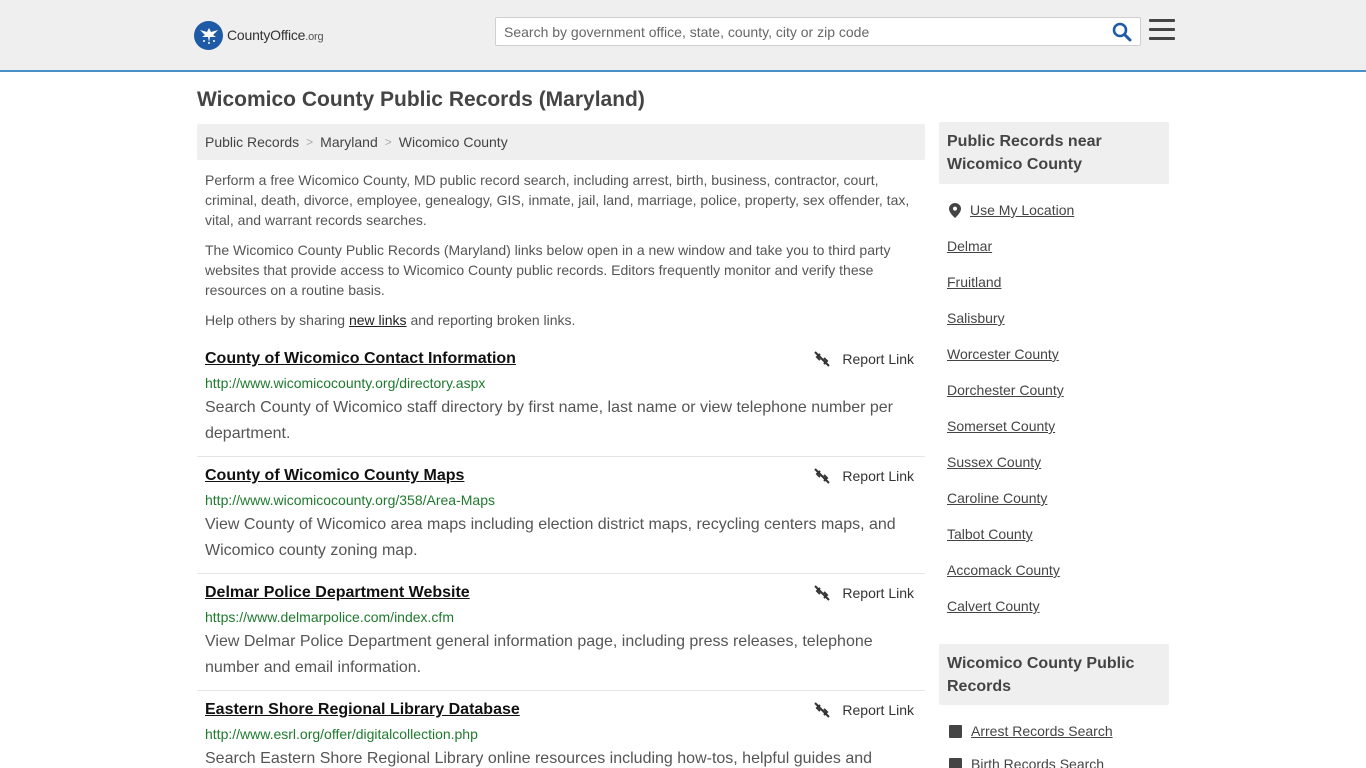 The image size is (1366, 768). What do you see at coordinates (1122, 32) in the screenshot?
I see `search-icon` at bounding box center [1122, 32].